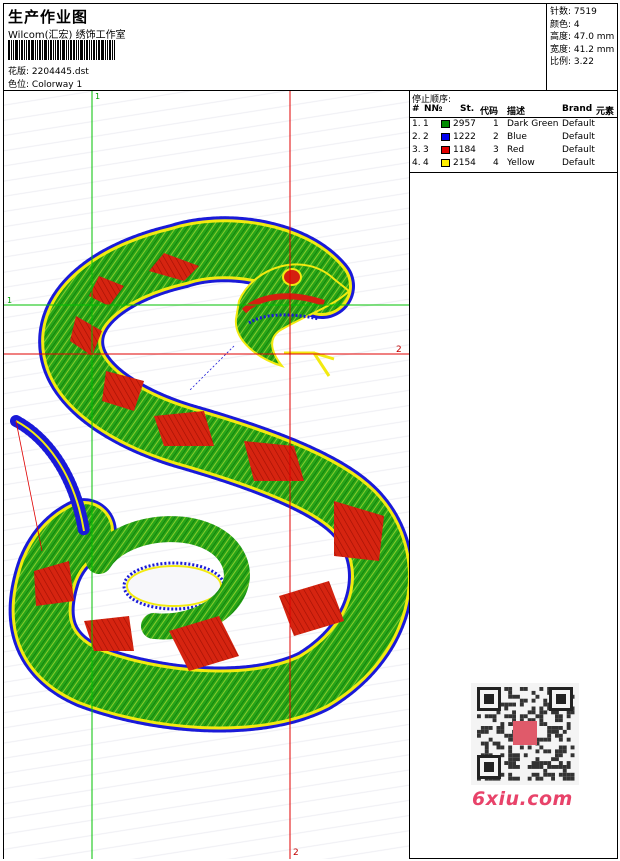 The image size is (620, 861). I want to click on row-number: 2, so click(426, 137).